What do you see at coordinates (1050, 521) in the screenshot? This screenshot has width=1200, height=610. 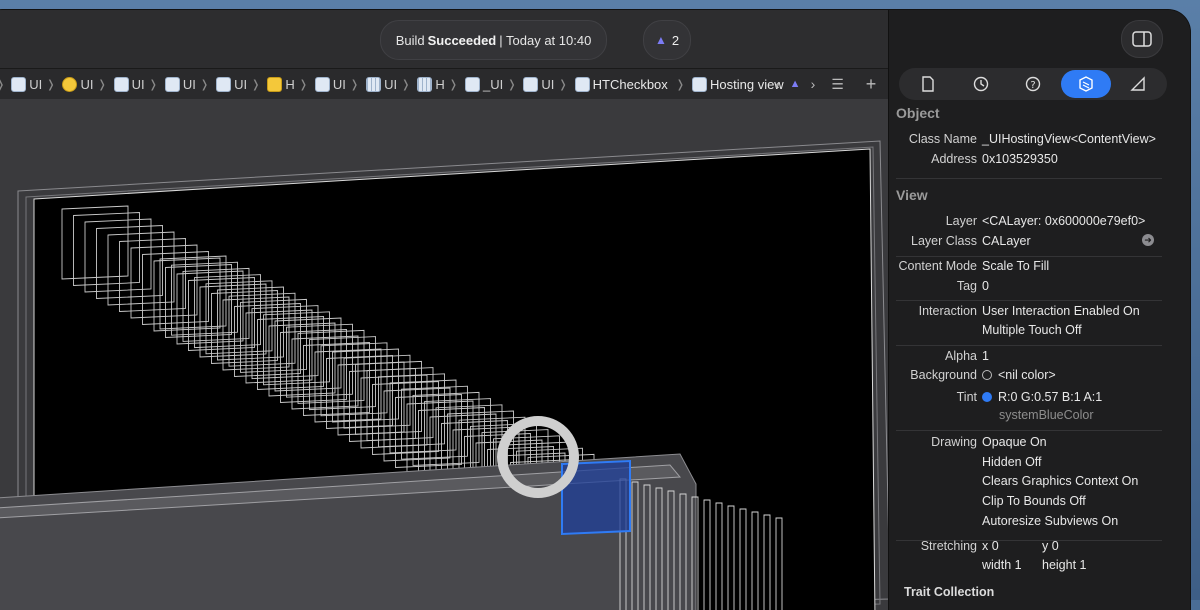 I see `value-drawing-option: Autoresize Subviews On` at bounding box center [1050, 521].